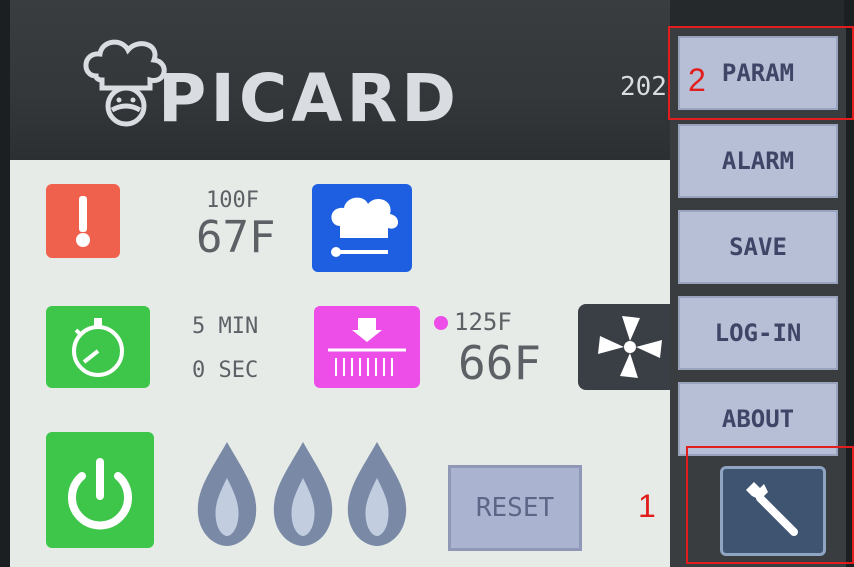  What do you see at coordinates (758, 419) in the screenshot?
I see `about-button: ABOUT` at bounding box center [758, 419].